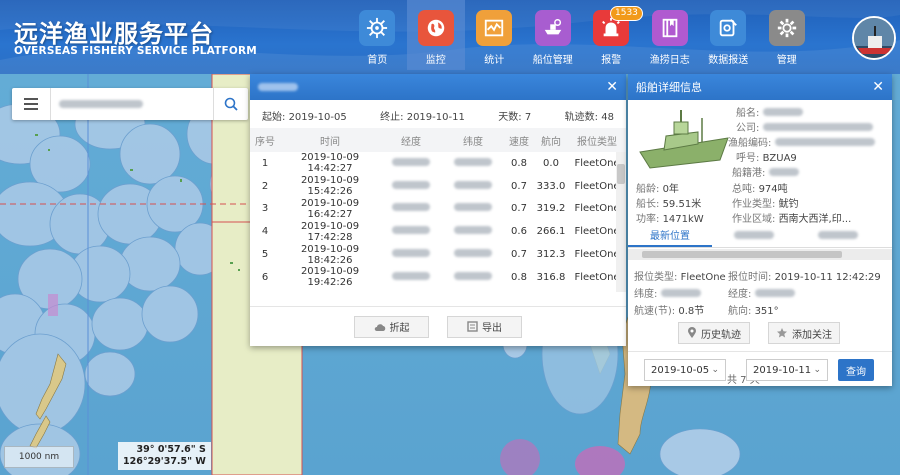 This screenshot has width=900, height=475. What do you see at coordinates (135, 51) in the screenshot?
I see `app-title-en: OVERSEAS FISHERY SERVICE PLATFORM` at bounding box center [135, 51].